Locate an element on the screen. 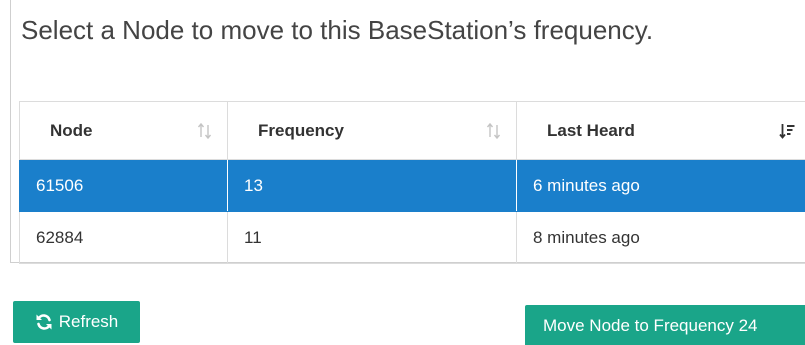 Image resolution: width=805 pixels, height=345 pixels. refresh-button: Refresh is located at coordinates (76, 322).